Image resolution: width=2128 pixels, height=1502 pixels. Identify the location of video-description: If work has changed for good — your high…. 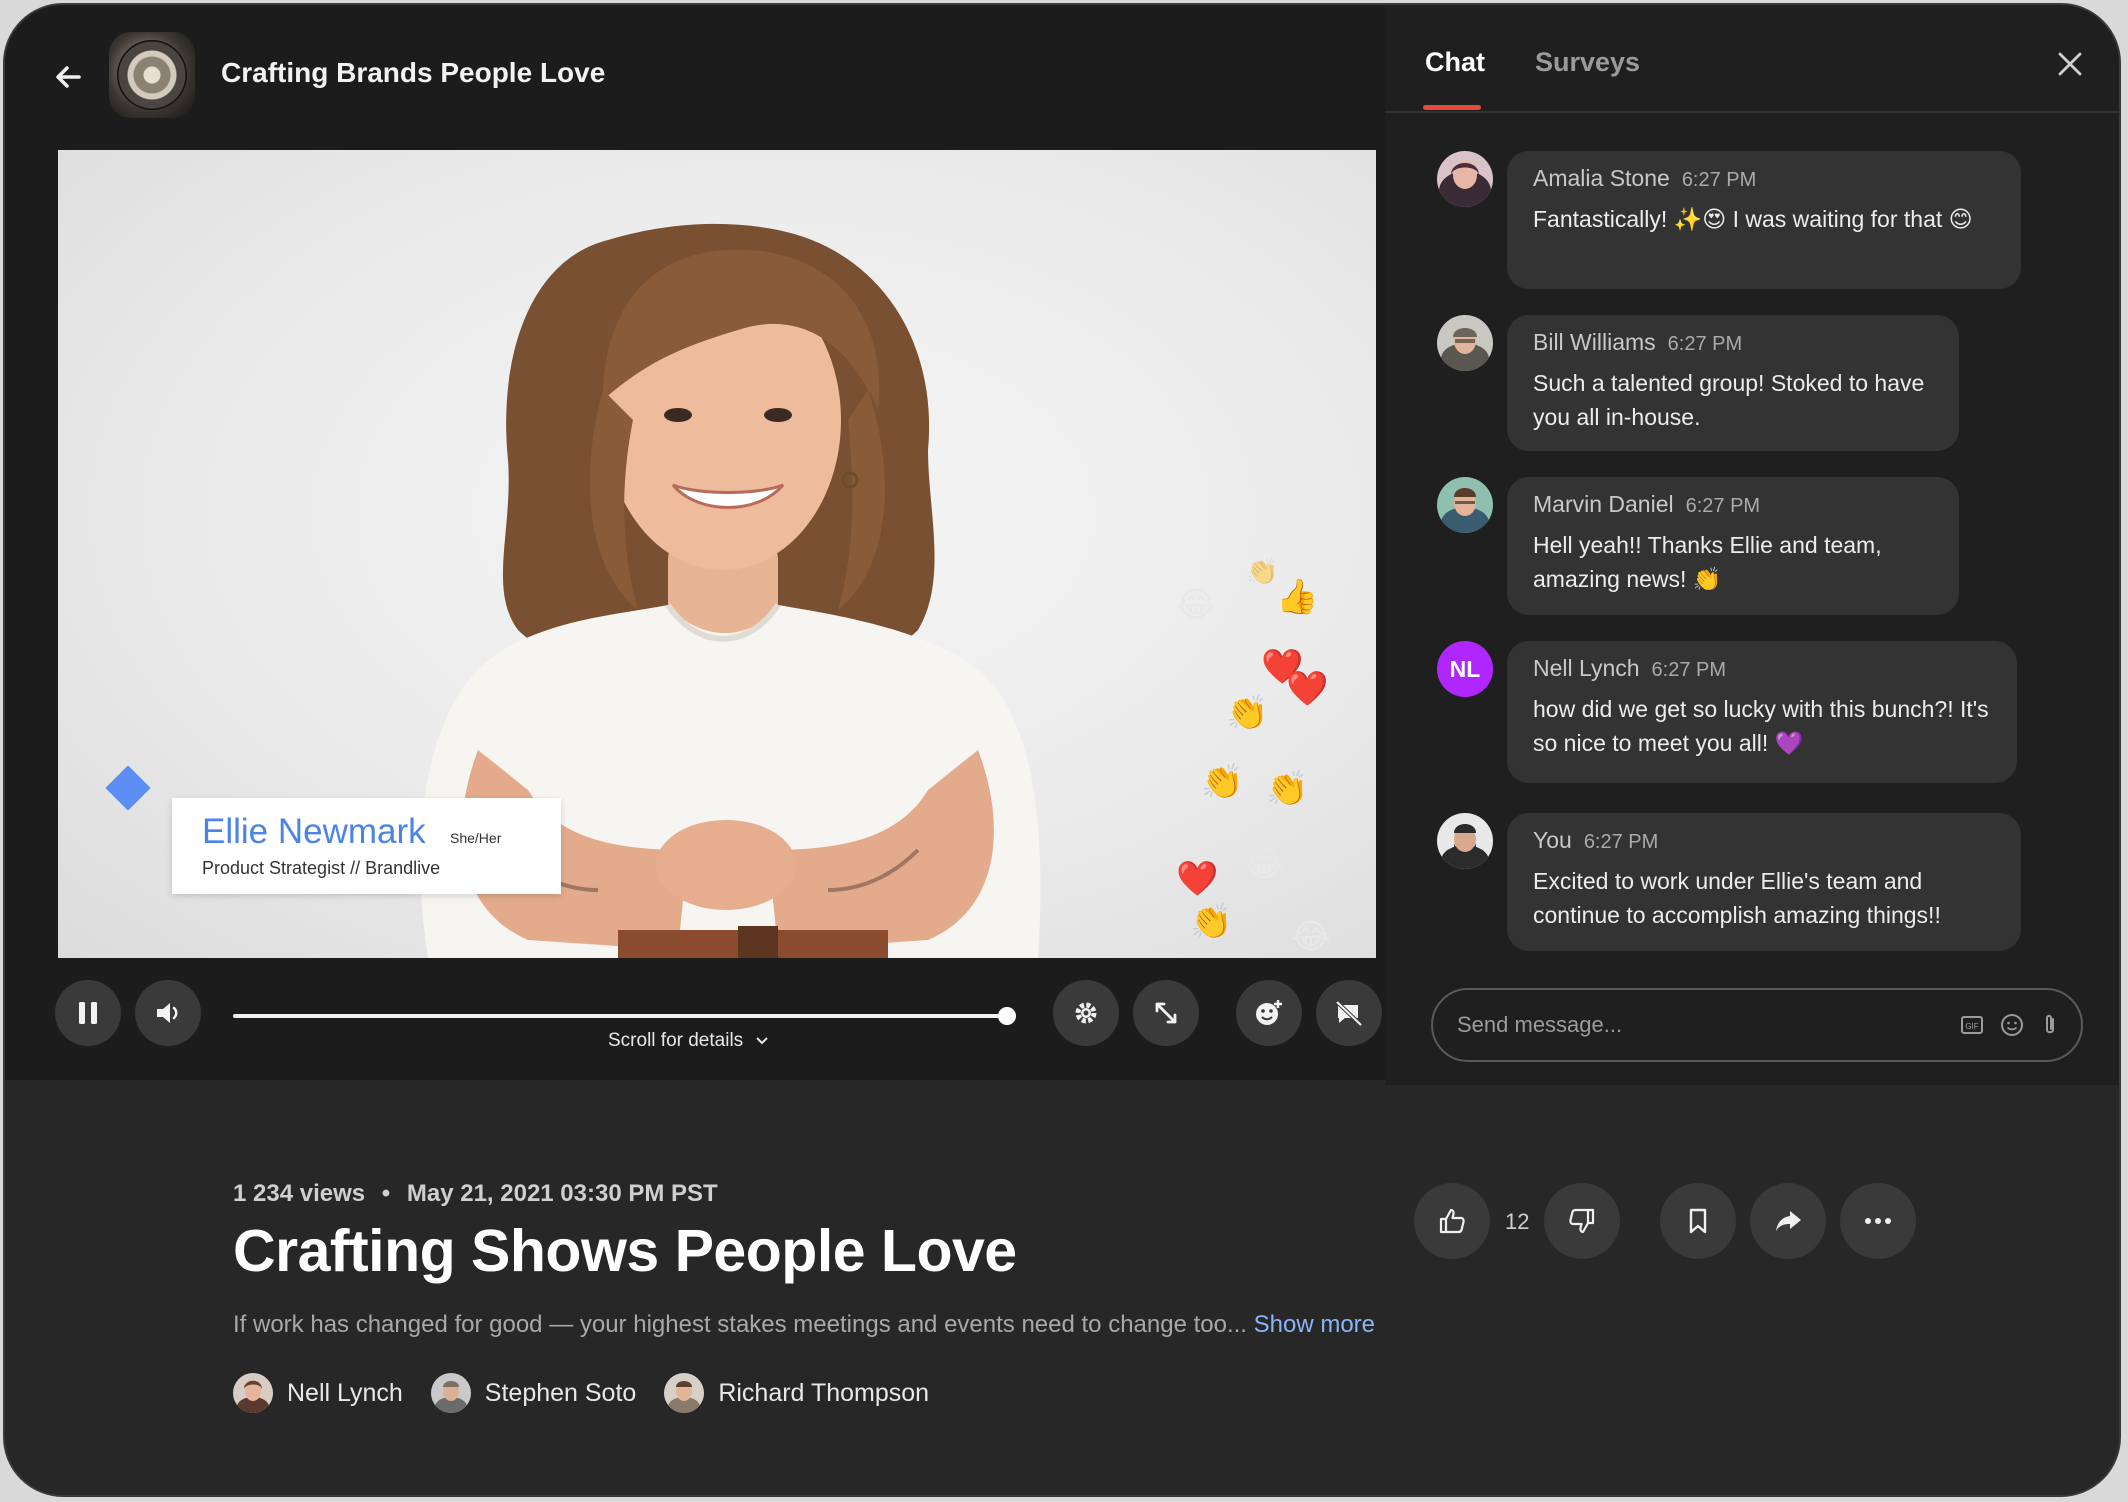
(804, 1325).